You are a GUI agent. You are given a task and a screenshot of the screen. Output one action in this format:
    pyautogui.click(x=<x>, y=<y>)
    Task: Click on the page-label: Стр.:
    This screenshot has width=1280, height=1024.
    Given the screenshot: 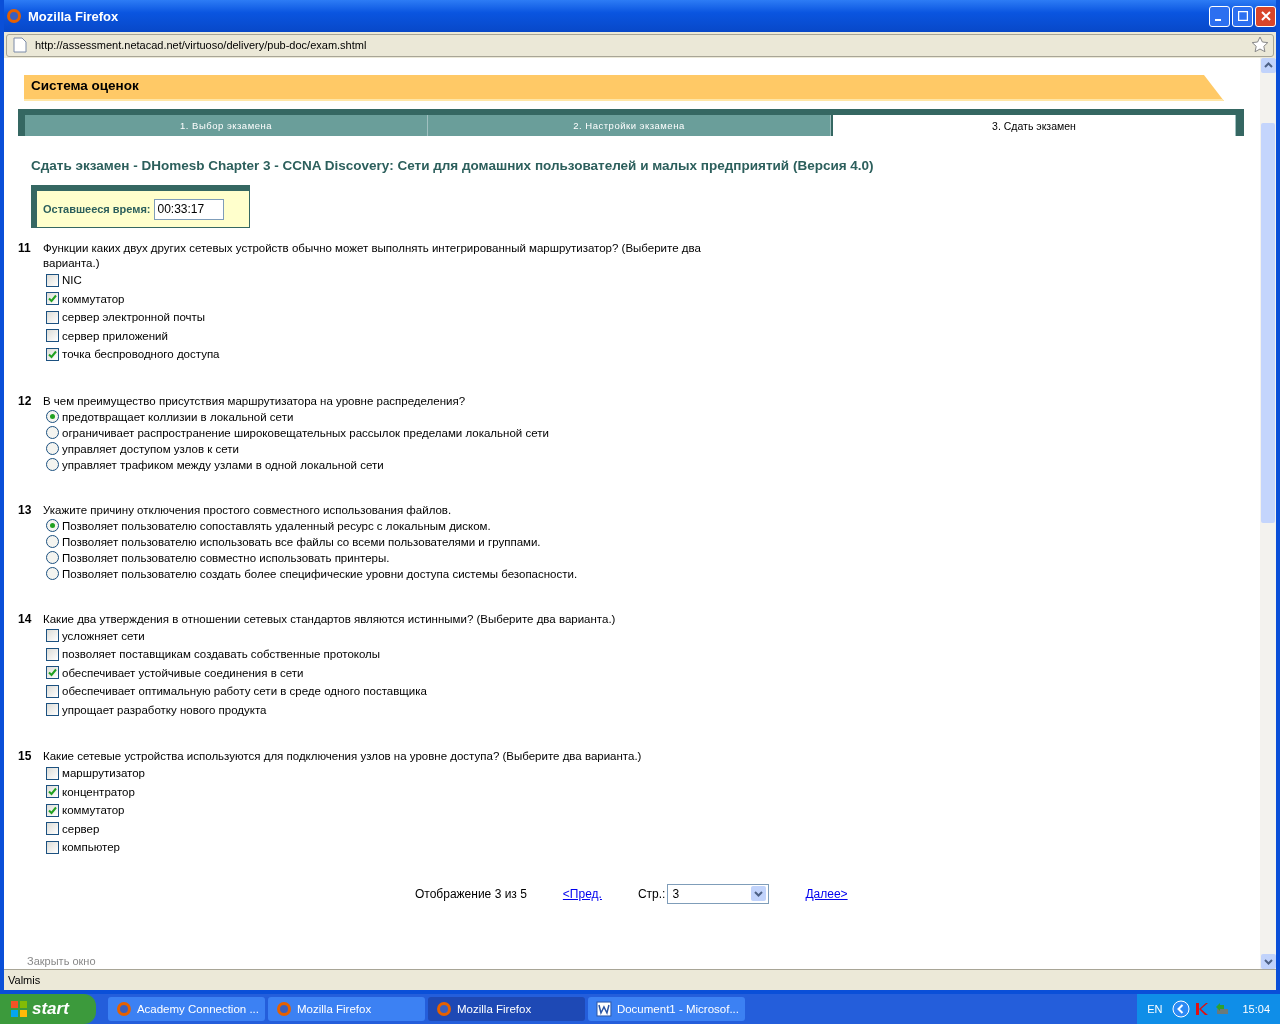 What is the action you would take?
    pyautogui.click(x=651, y=893)
    